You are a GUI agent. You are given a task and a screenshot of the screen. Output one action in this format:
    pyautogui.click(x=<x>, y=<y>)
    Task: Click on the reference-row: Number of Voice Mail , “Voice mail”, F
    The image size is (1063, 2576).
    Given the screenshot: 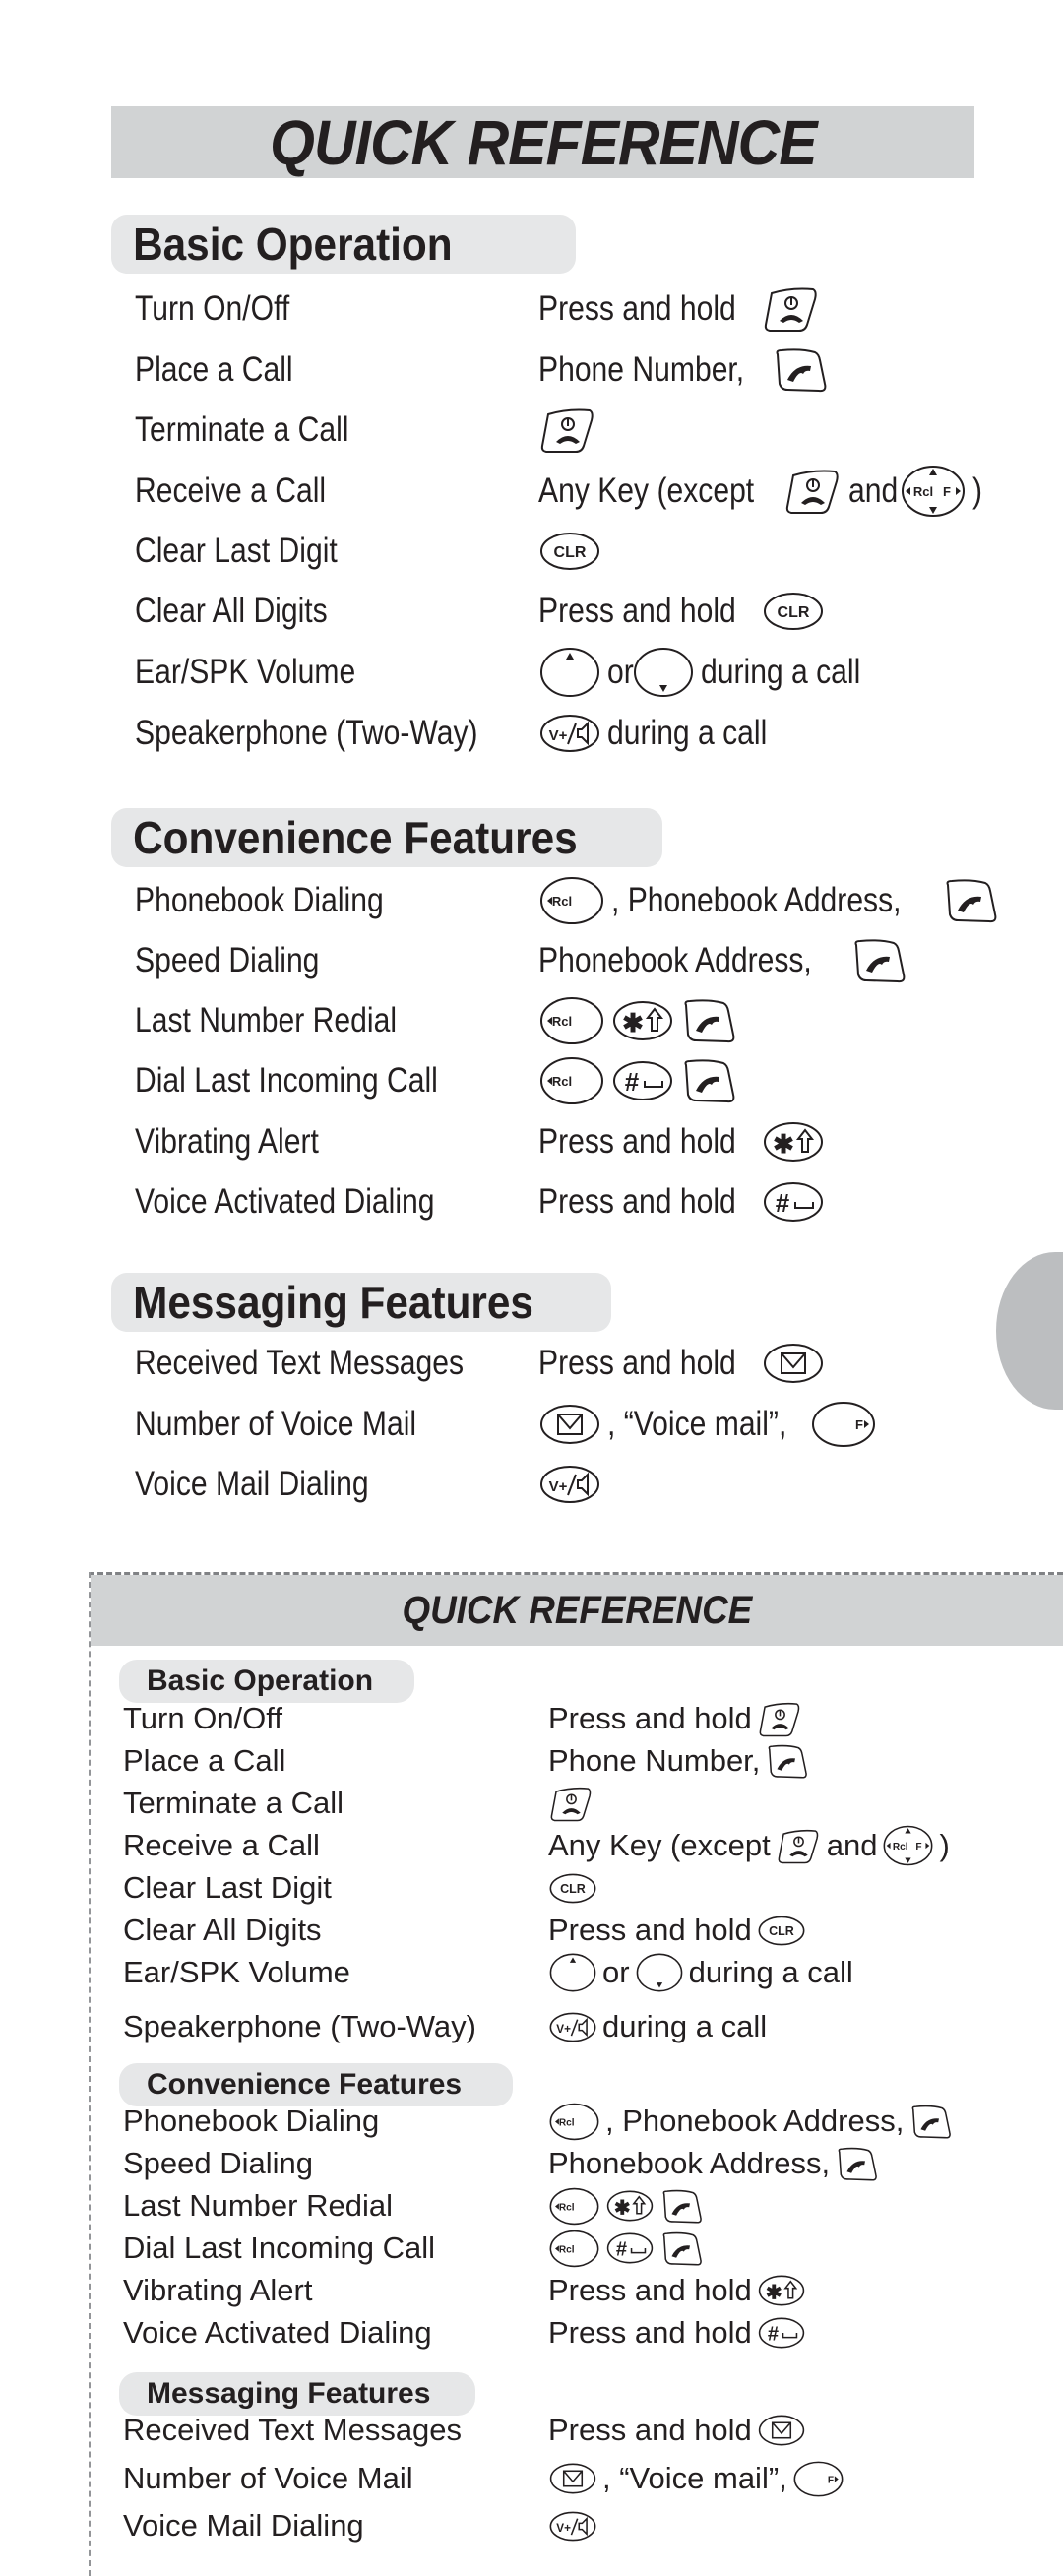 What is the action you would take?
    pyautogui.click(x=578, y=1424)
    